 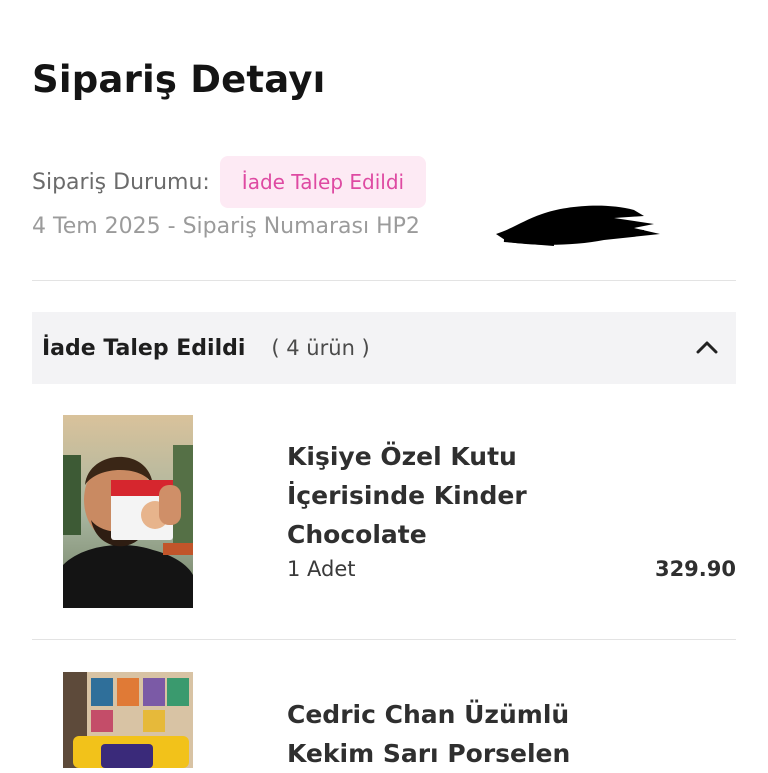 I want to click on item-divider, so click(x=384, y=639).